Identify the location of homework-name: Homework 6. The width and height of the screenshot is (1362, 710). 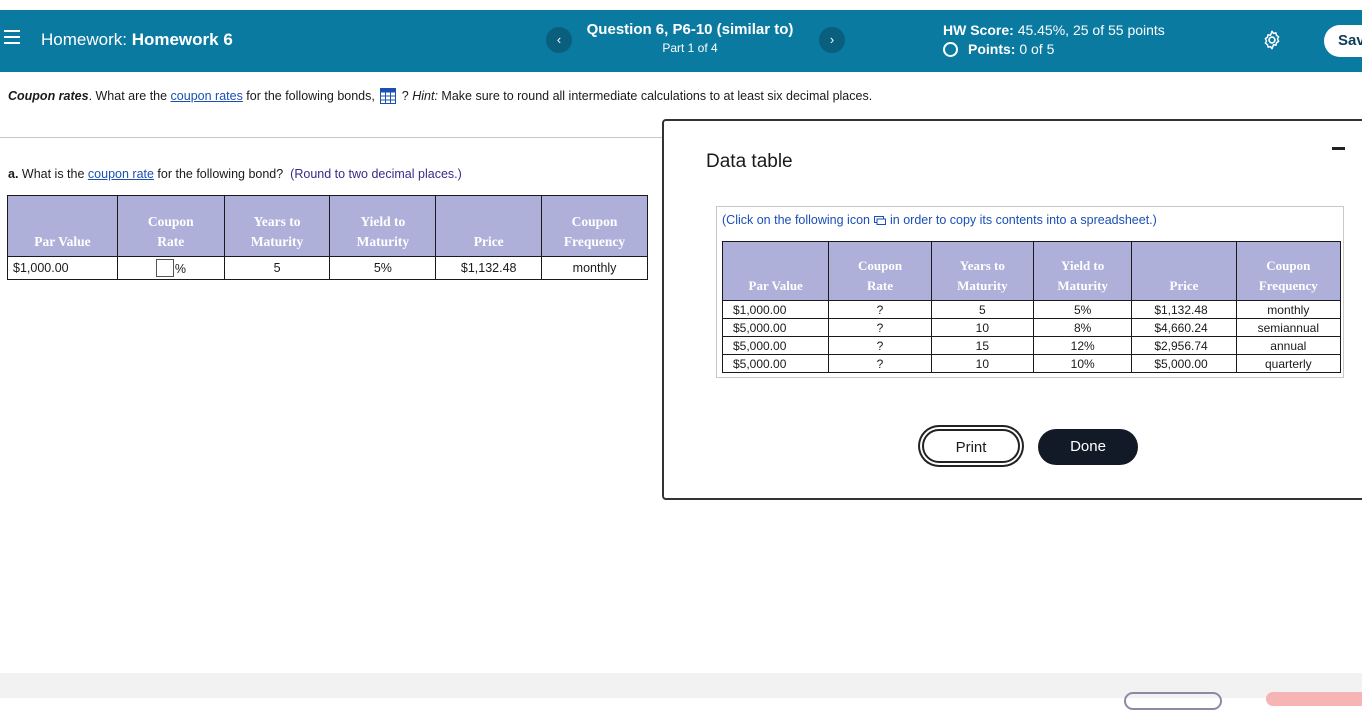
(182, 39).